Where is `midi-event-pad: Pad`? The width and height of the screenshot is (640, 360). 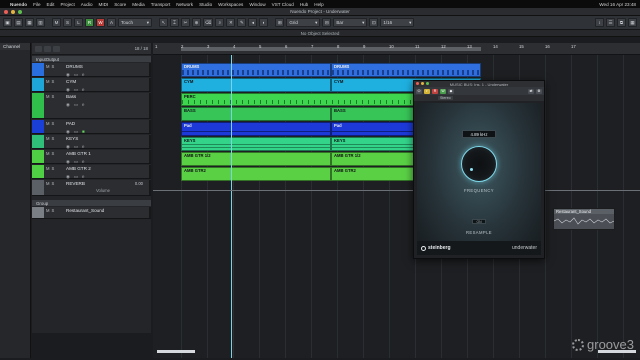
midi-event-pad: Pad is located at coordinates (256, 129).